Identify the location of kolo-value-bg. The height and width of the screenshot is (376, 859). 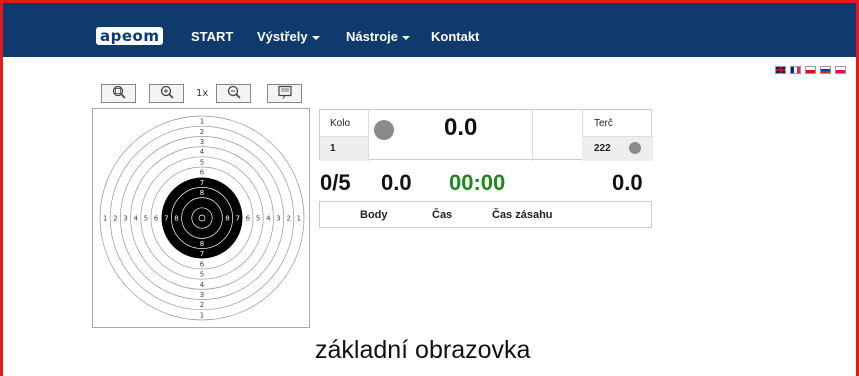
(344, 148).